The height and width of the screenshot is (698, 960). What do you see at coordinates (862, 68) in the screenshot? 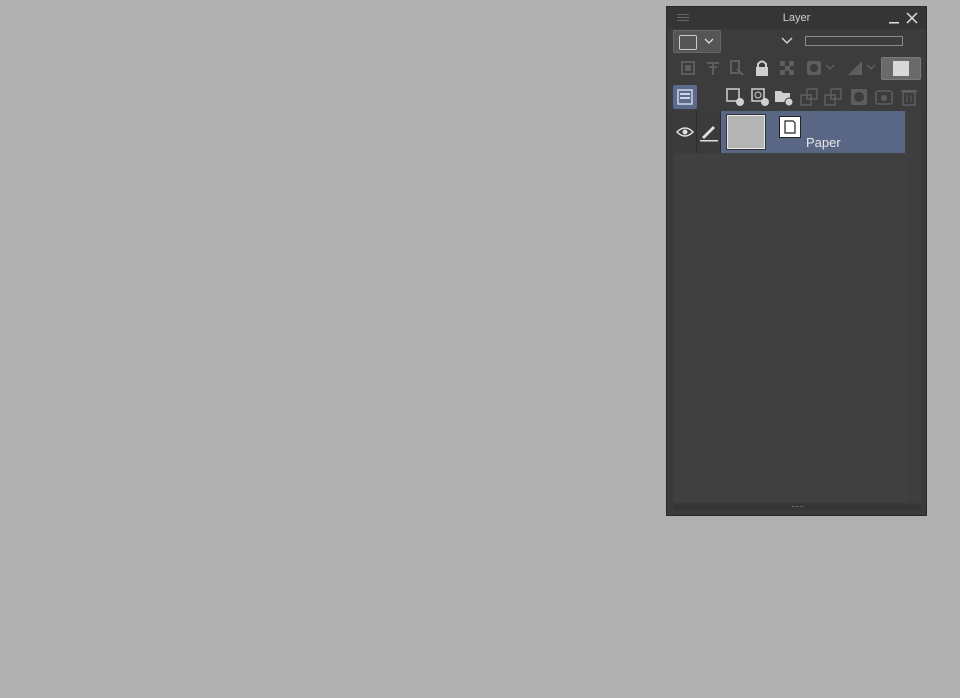
I see `ruler-display-icon` at bounding box center [862, 68].